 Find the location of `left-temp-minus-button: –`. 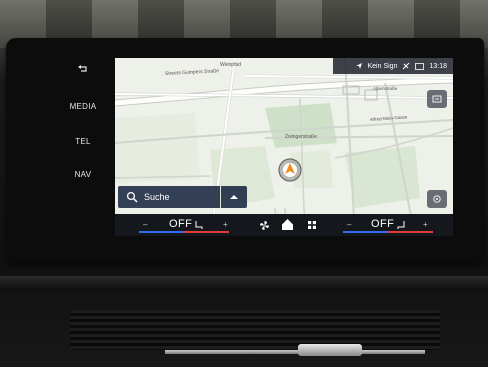

left-temp-minus-button: – is located at coordinates (145, 224).